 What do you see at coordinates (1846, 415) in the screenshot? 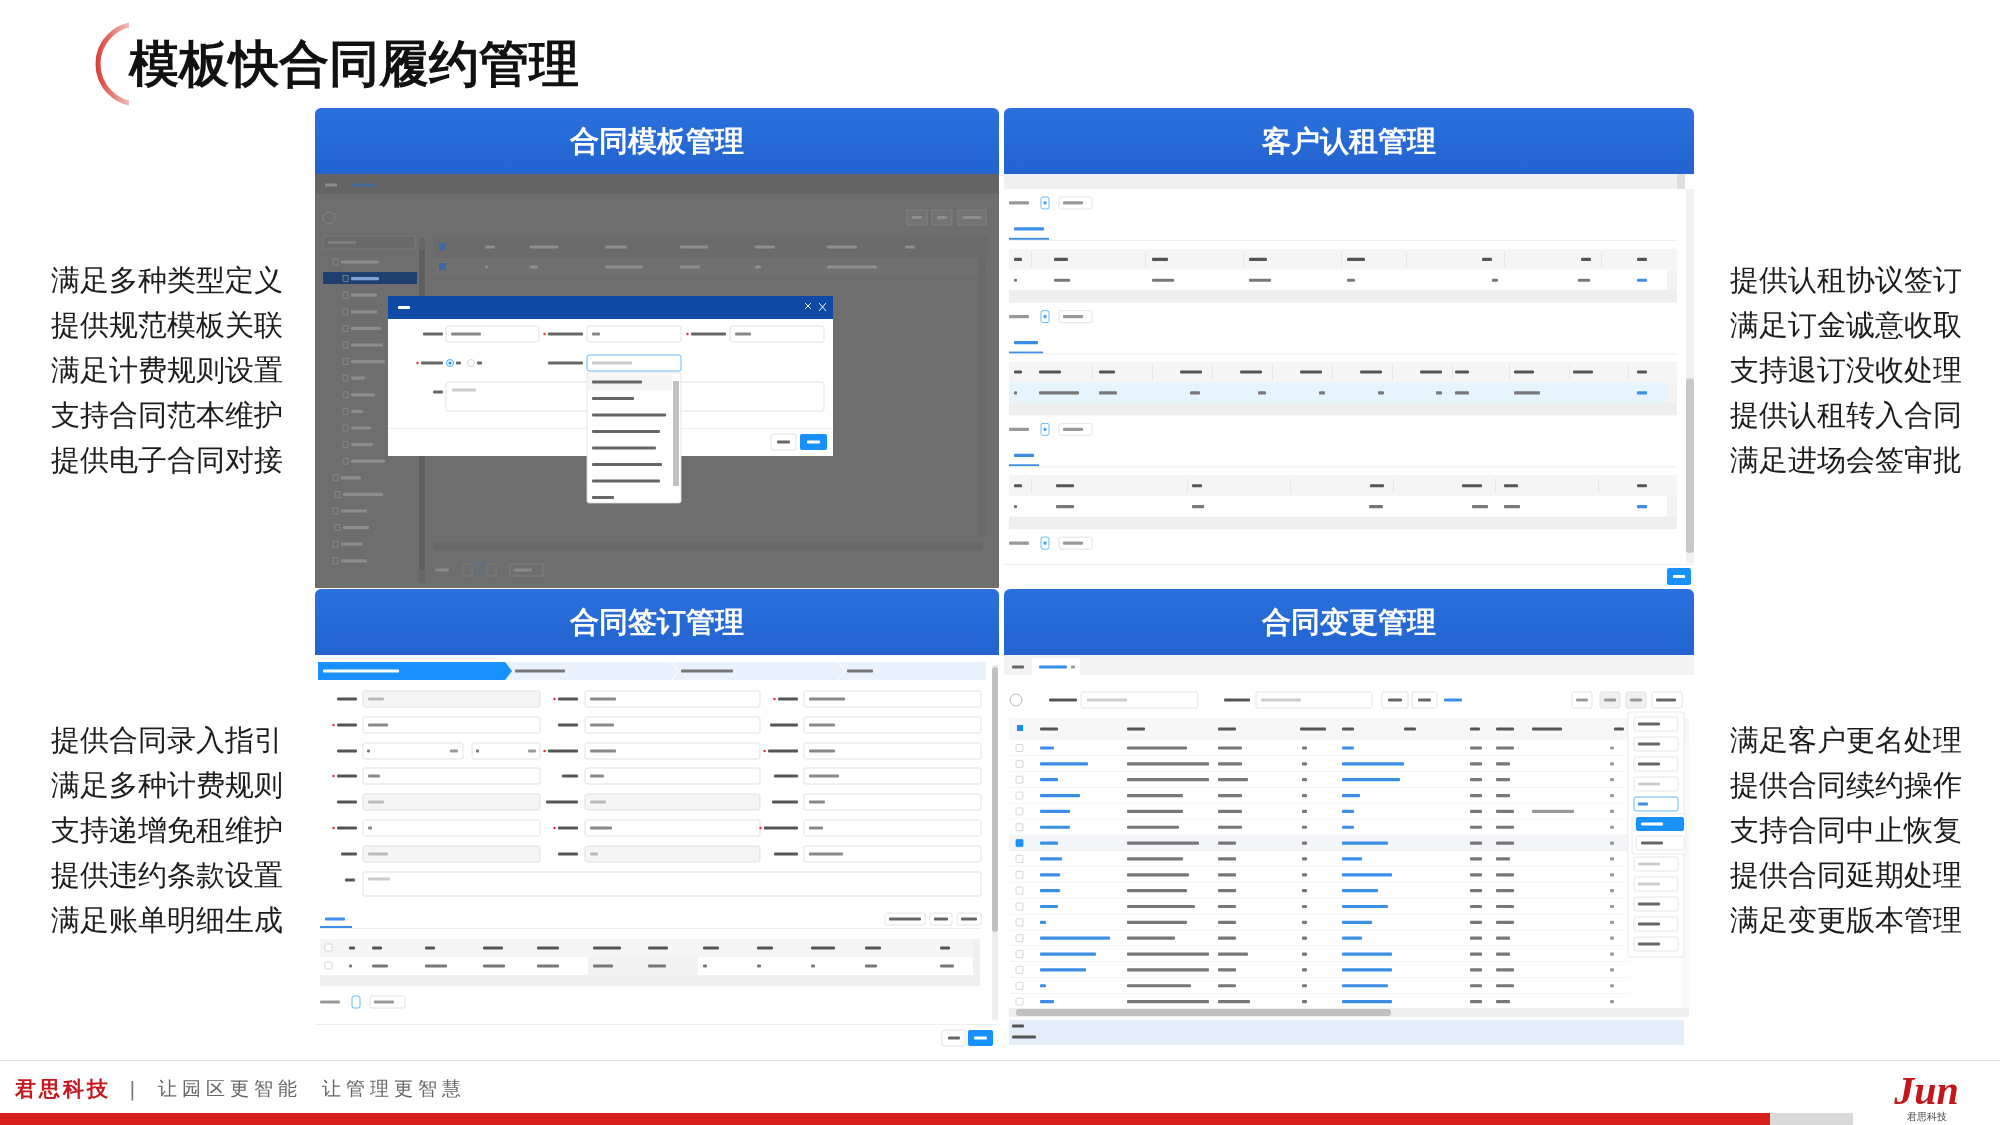
I see `feature-text: 提供认租转入合同` at bounding box center [1846, 415].